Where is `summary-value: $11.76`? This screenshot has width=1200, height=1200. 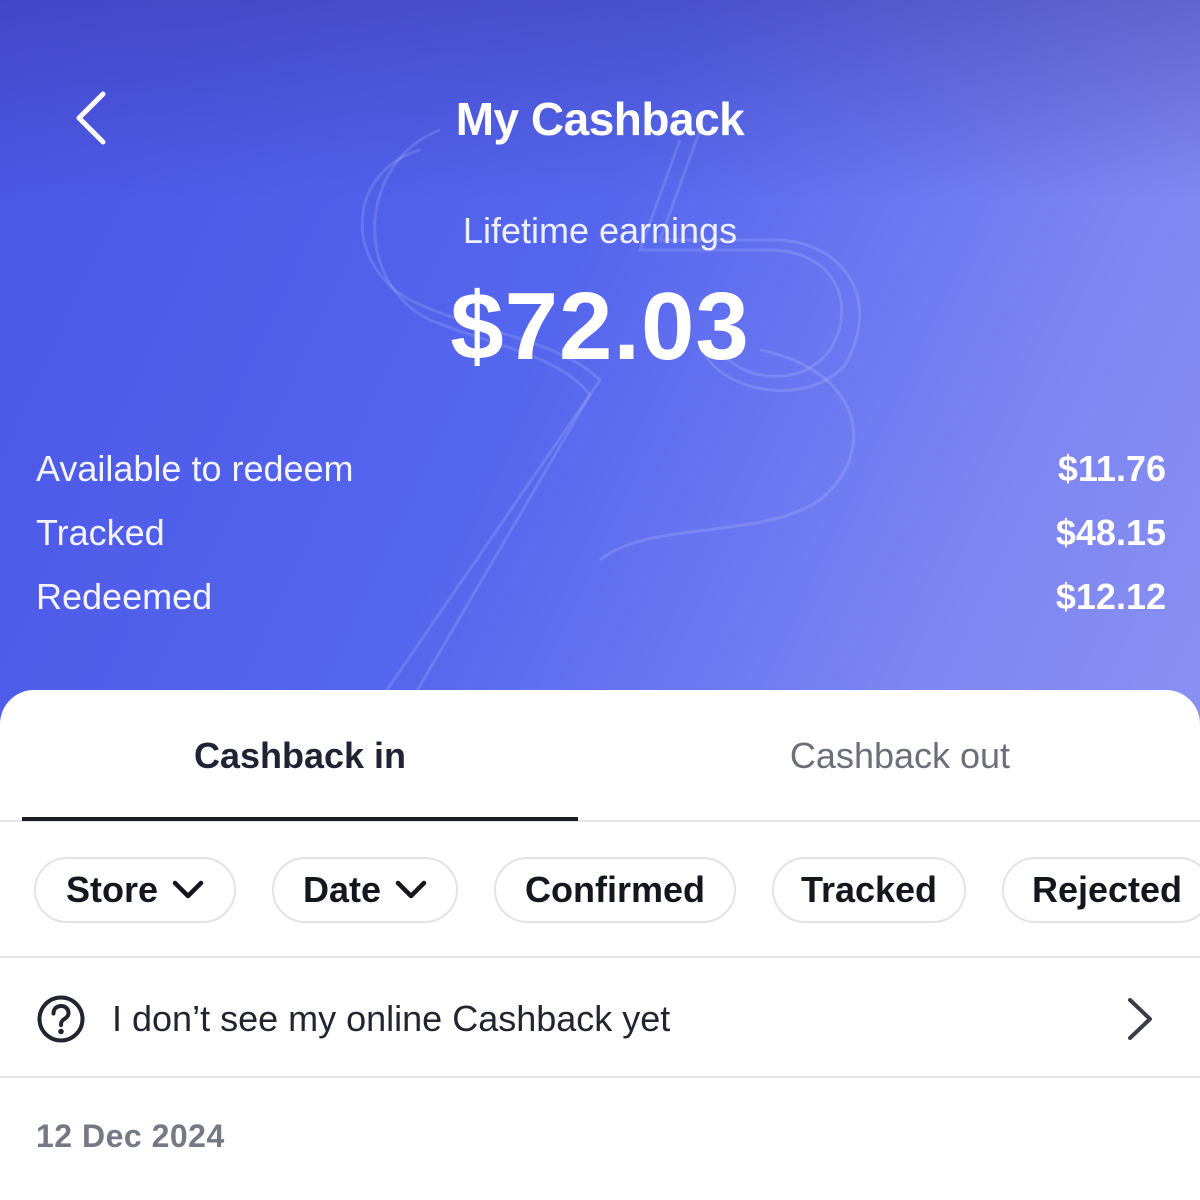 summary-value: $11.76 is located at coordinates (1111, 468).